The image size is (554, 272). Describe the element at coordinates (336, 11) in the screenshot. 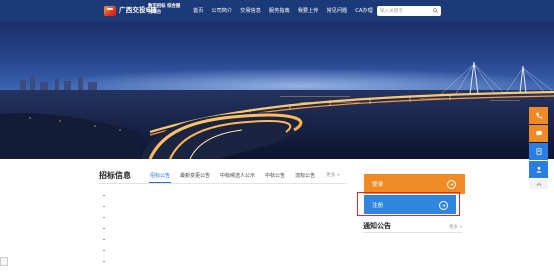

I see `nav-item-faq: 常见问题` at that location.